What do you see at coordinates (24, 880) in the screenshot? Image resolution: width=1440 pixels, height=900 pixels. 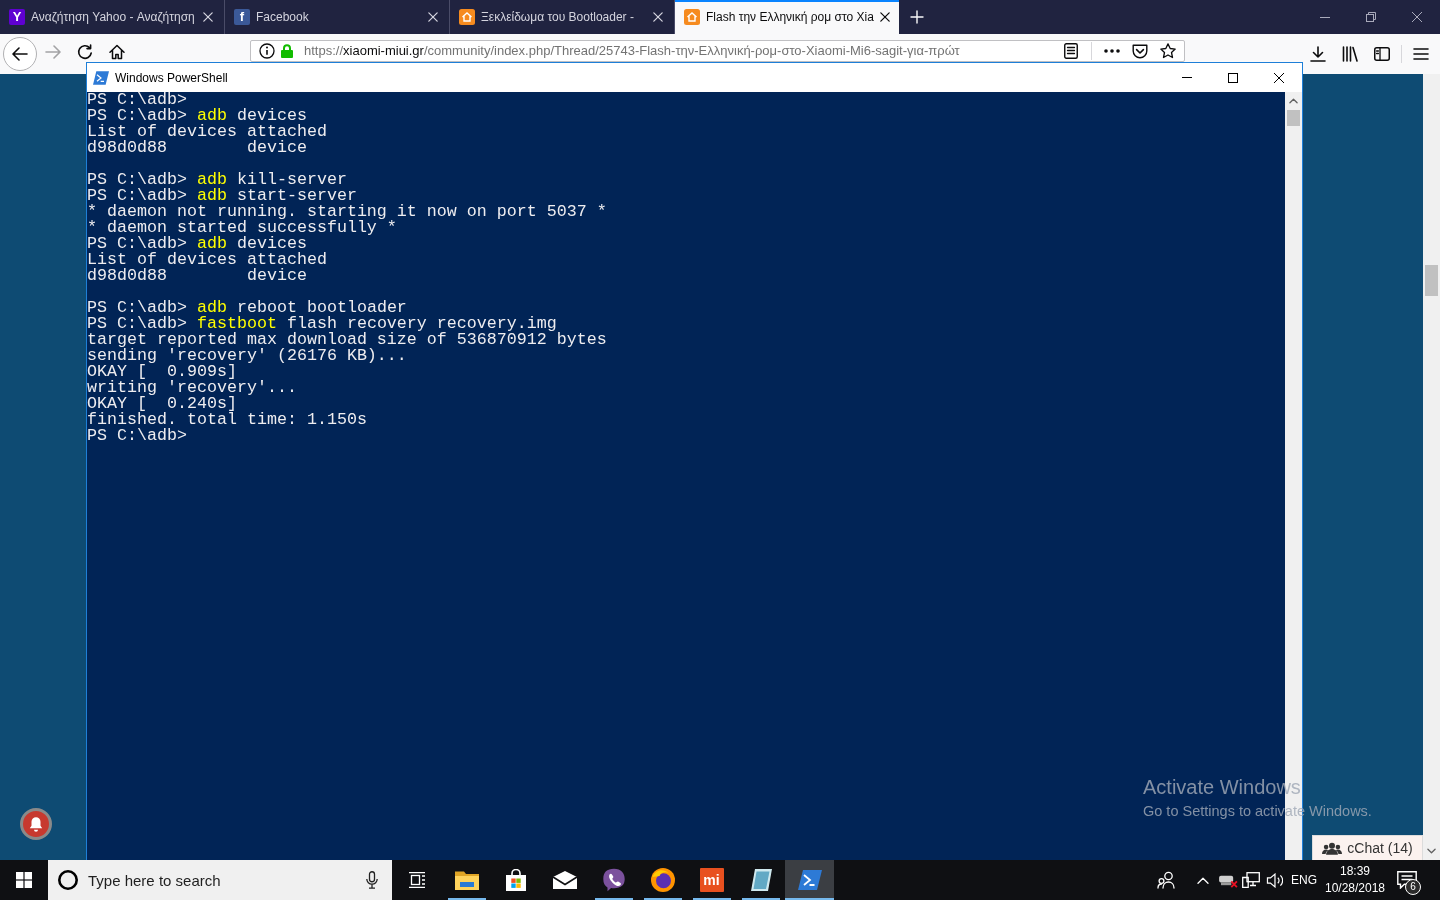 I see `four-panes-icon` at bounding box center [24, 880].